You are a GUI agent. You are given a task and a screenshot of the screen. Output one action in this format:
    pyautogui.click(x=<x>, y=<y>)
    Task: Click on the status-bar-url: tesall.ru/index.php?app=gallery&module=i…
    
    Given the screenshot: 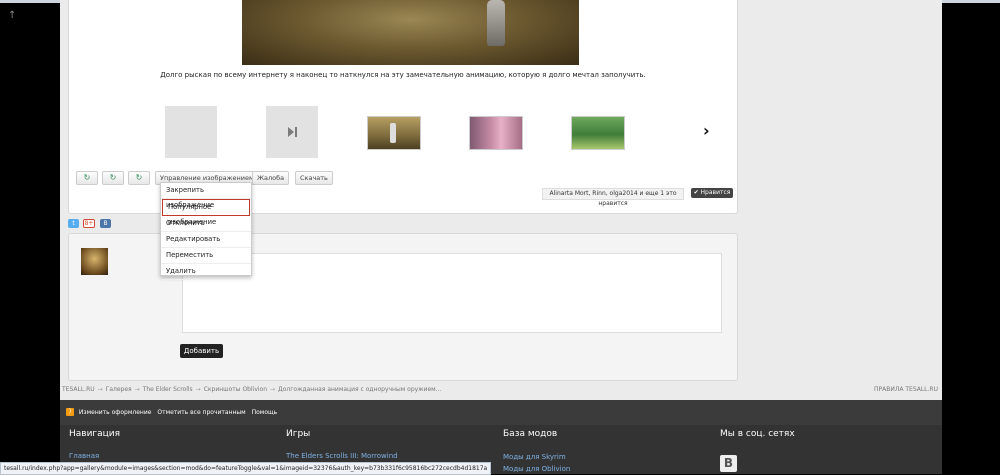 What is the action you would take?
    pyautogui.click(x=246, y=468)
    